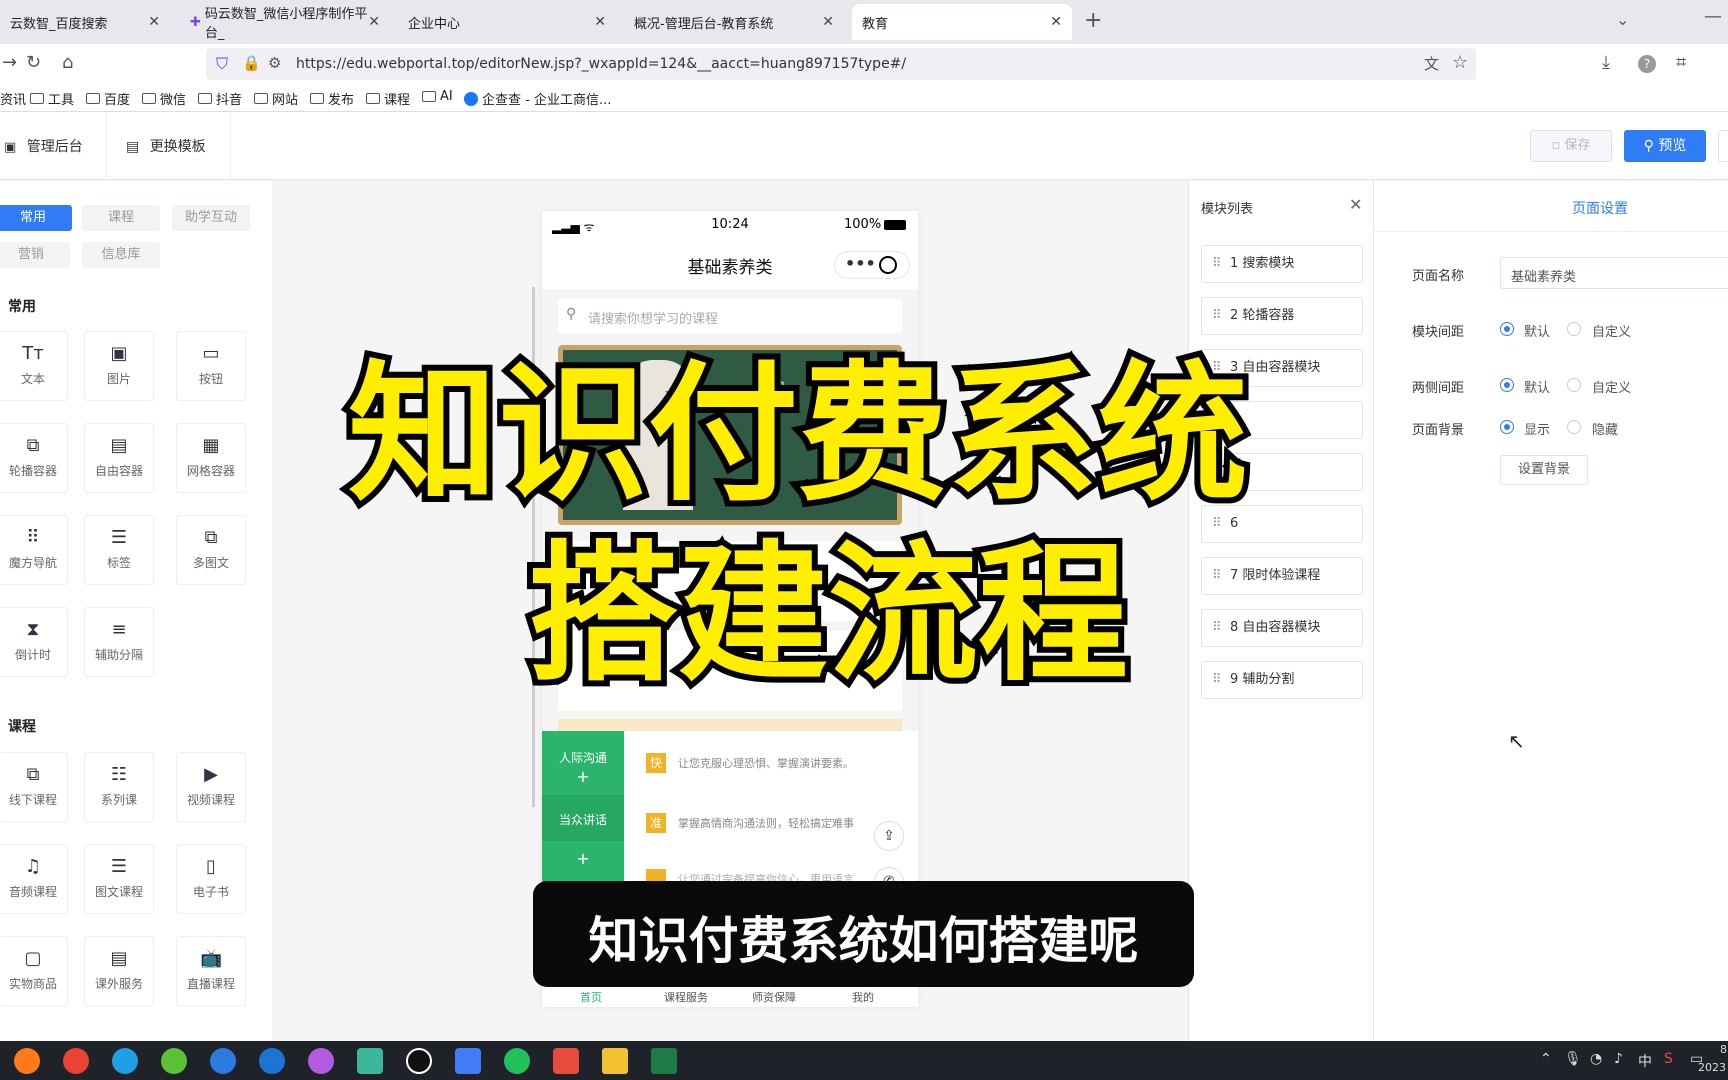  I want to click on module-list-item: ⠿ 7 限时体验课程, so click(1282, 576).